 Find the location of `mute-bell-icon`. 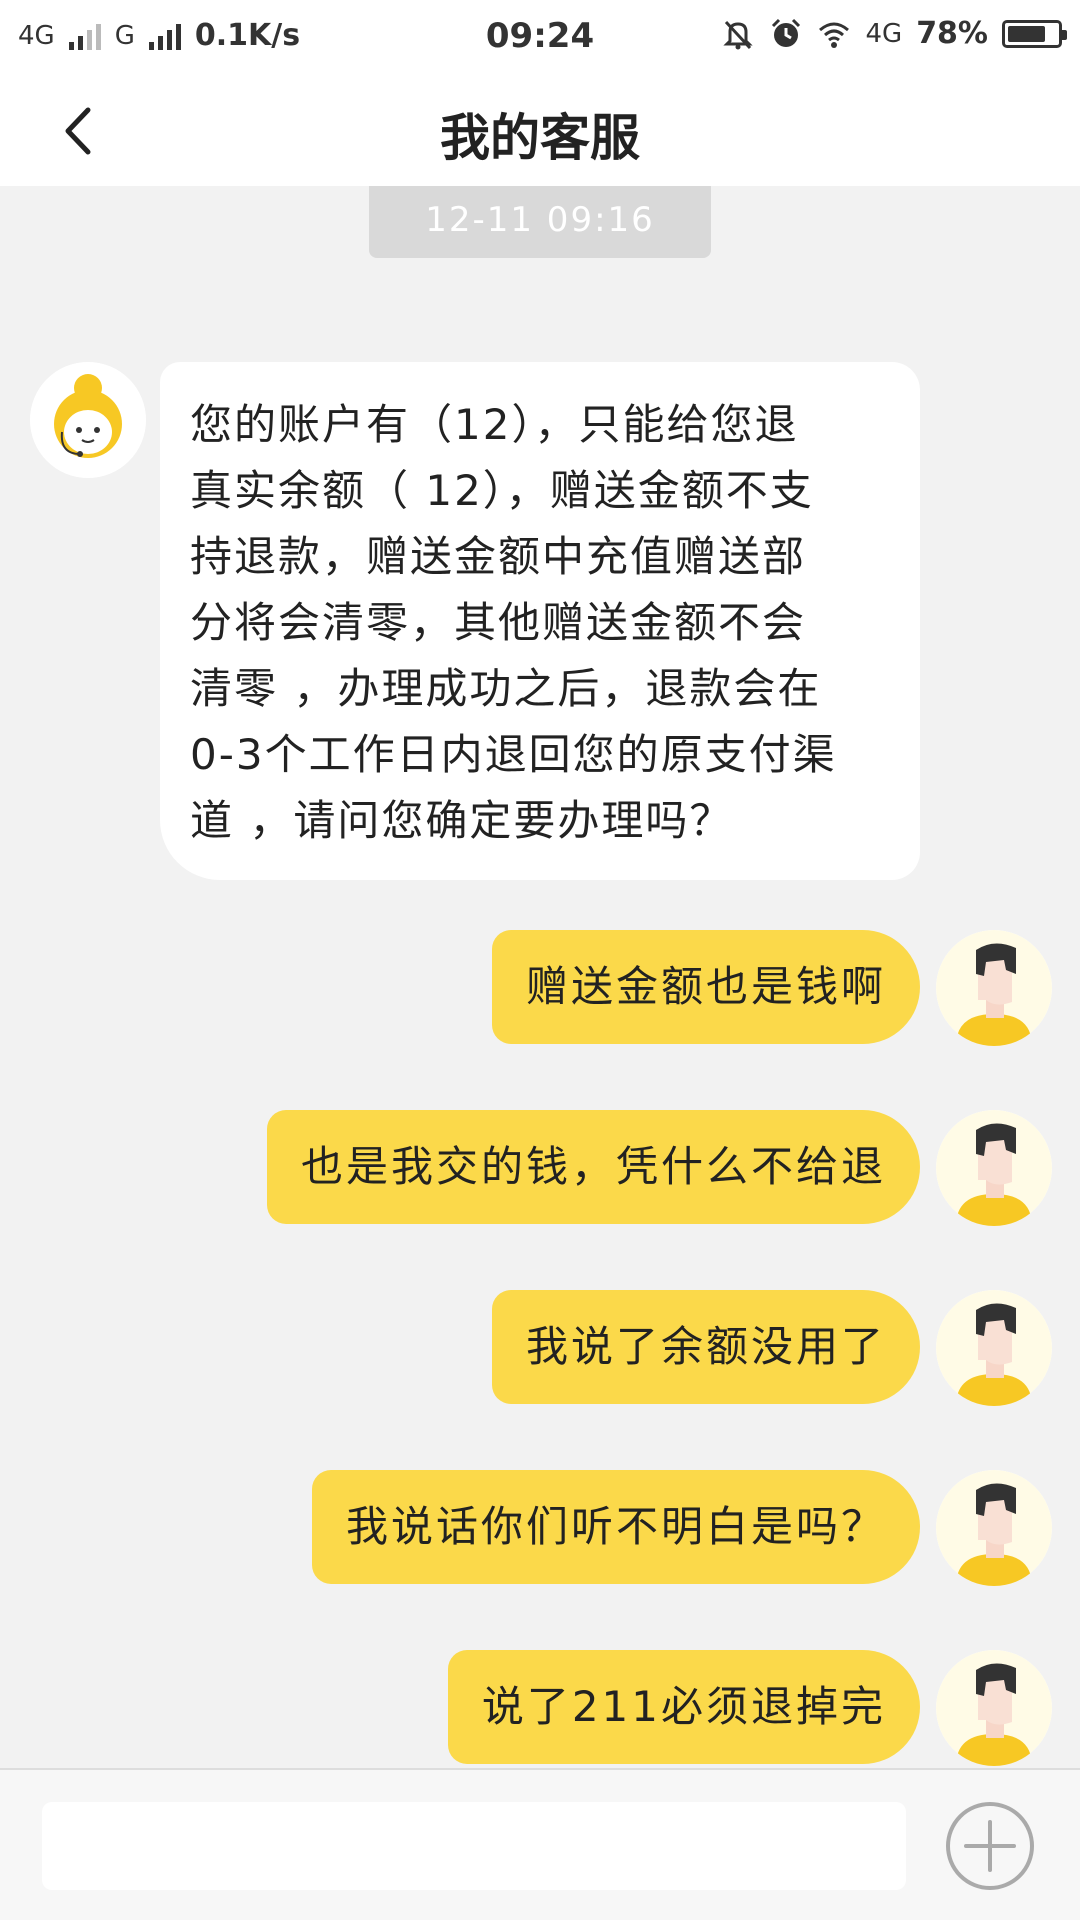

mute-bell-icon is located at coordinates (738, 34).